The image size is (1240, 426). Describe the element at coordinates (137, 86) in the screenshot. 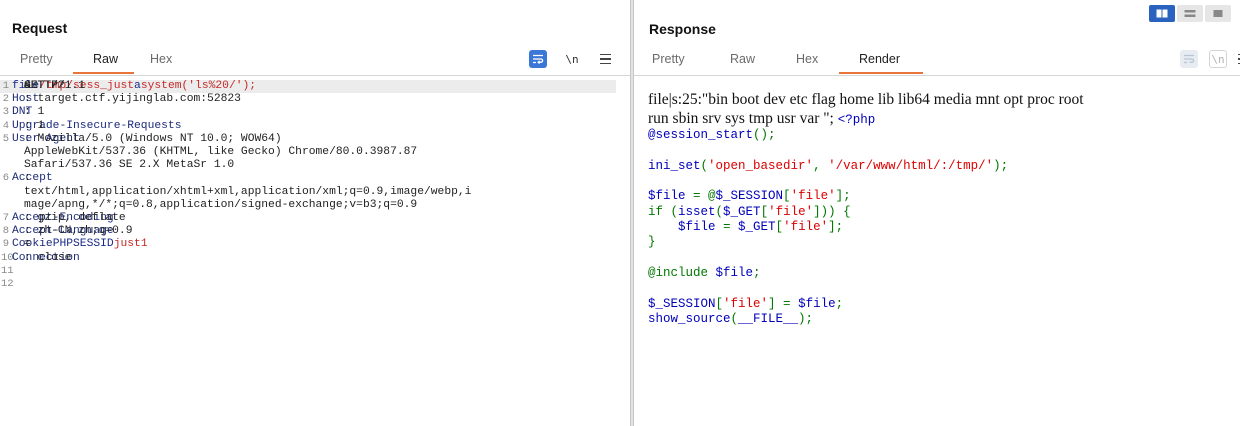

I see `param-name: a` at that location.